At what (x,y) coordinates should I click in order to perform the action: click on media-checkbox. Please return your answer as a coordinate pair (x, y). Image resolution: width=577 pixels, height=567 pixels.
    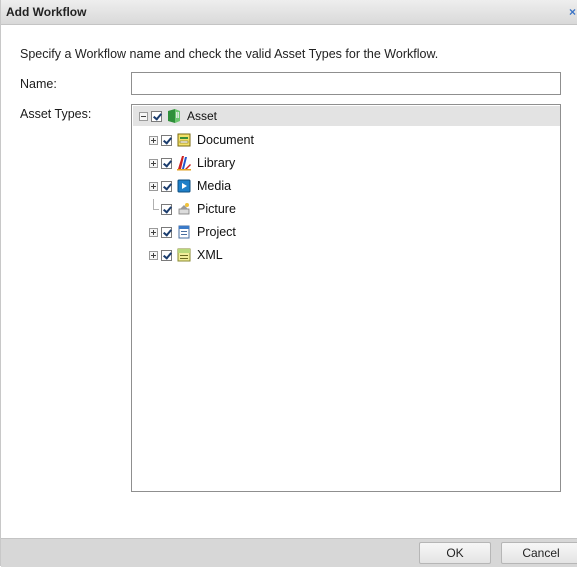
    Looking at the image, I should click on (166, 186).